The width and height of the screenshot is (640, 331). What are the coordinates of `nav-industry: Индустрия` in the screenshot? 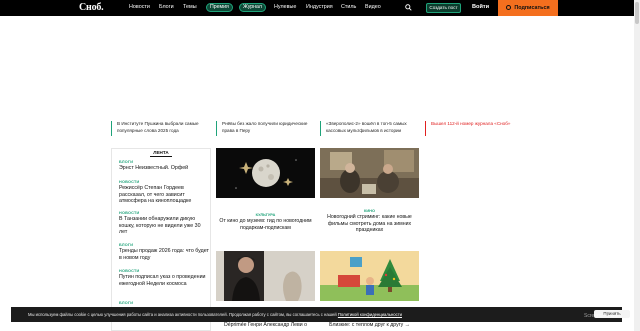 It's located at (319, 7).